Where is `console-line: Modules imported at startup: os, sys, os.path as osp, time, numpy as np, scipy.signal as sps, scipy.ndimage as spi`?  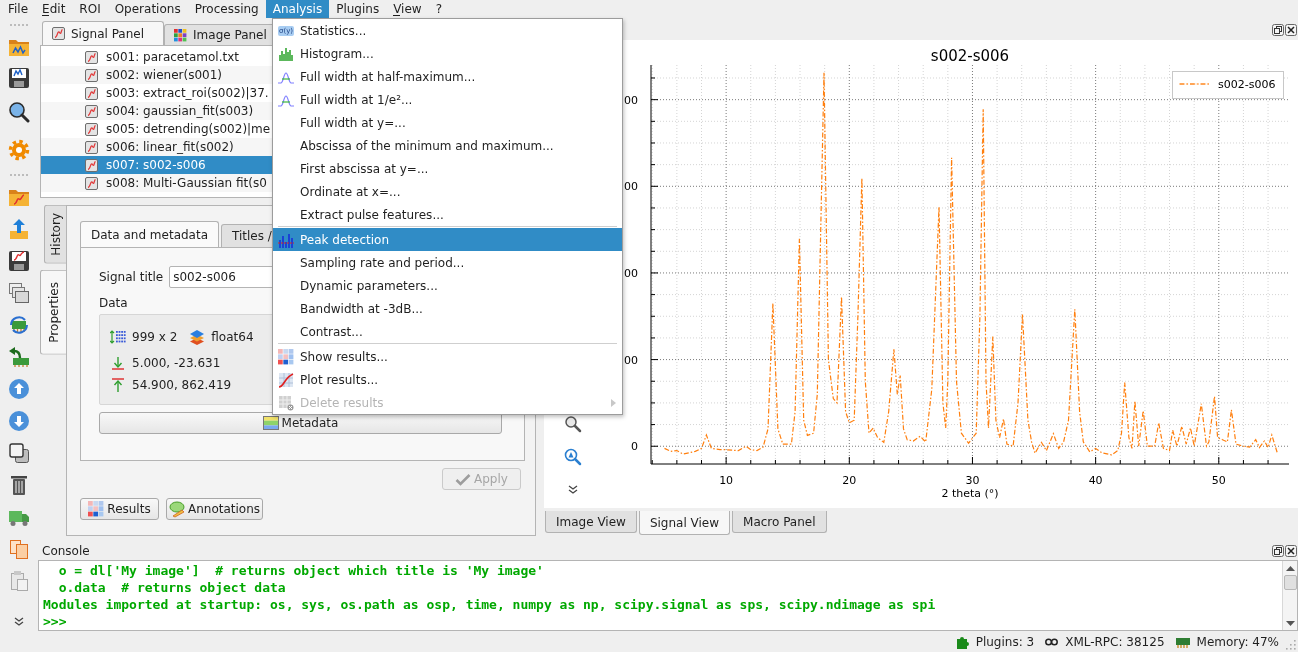
console-line: Modules imported at startup: os, sys, os.path as osp, time, numpy as np, scipy.signal as sps, scipy.ndimage as spi is located at coordinates (489, 604).